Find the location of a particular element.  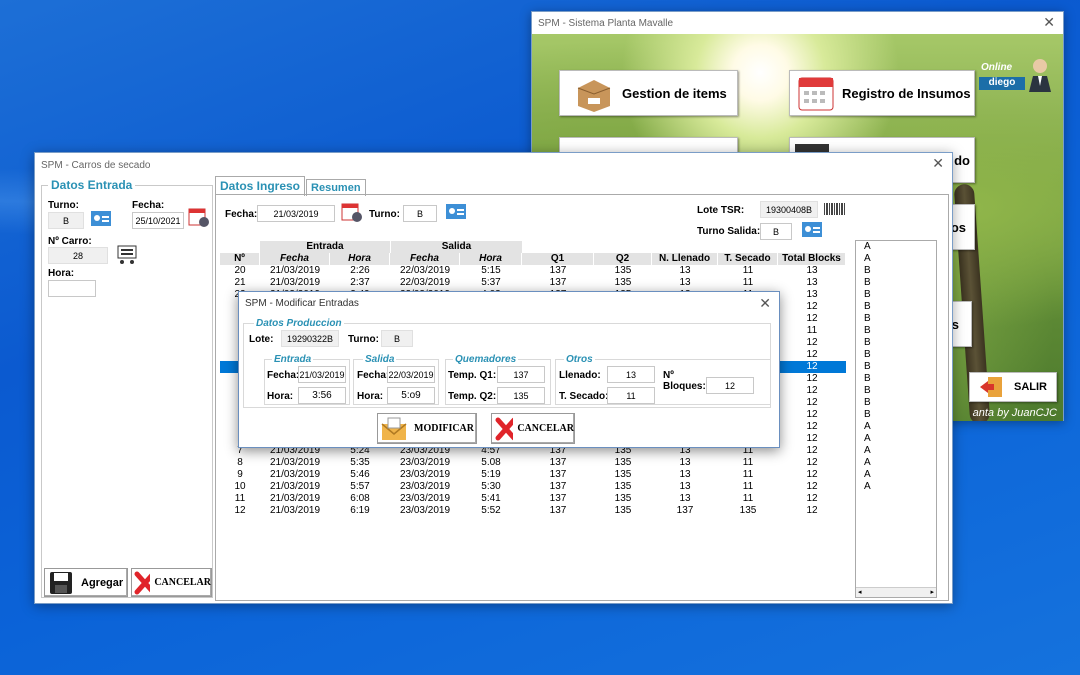

bloques-field: 12 is located at coordinates (730, 385).